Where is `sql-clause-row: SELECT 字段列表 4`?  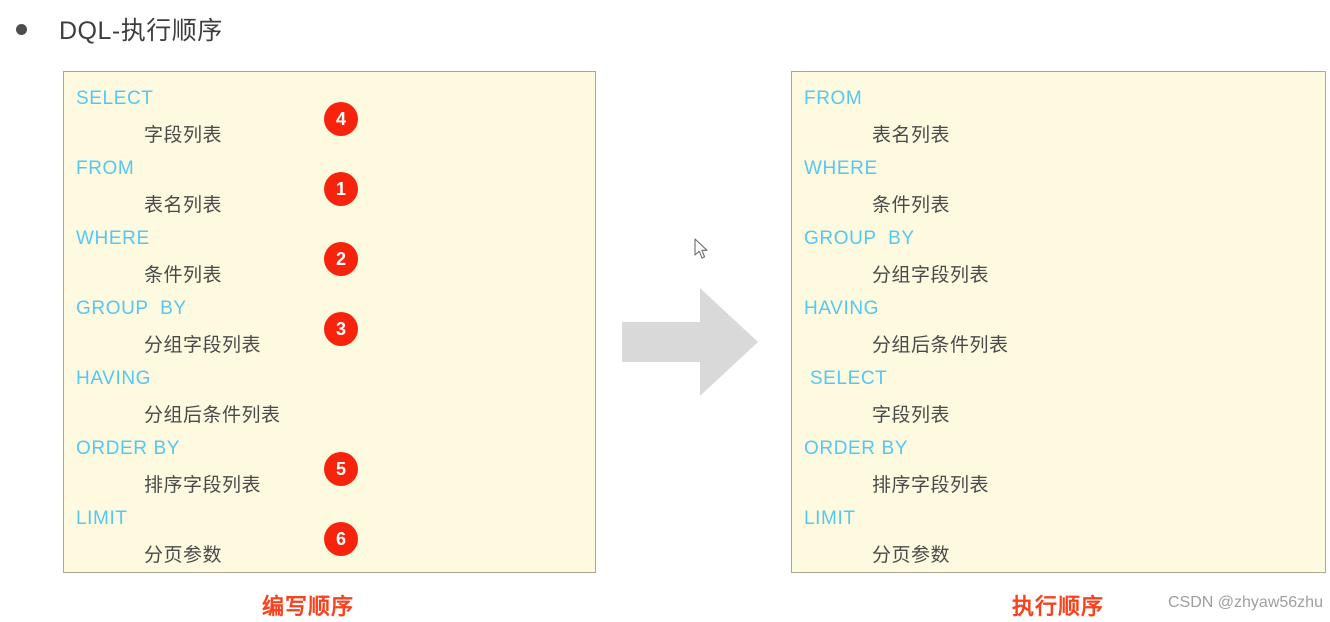
sql-clause-row: SELECT 字段列表 4 is located at coordinates (329, 123).